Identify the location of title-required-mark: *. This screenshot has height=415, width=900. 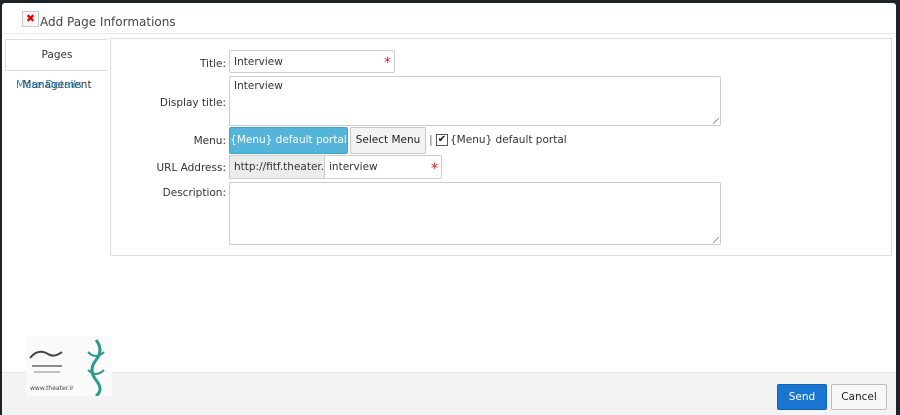
(387, 63).